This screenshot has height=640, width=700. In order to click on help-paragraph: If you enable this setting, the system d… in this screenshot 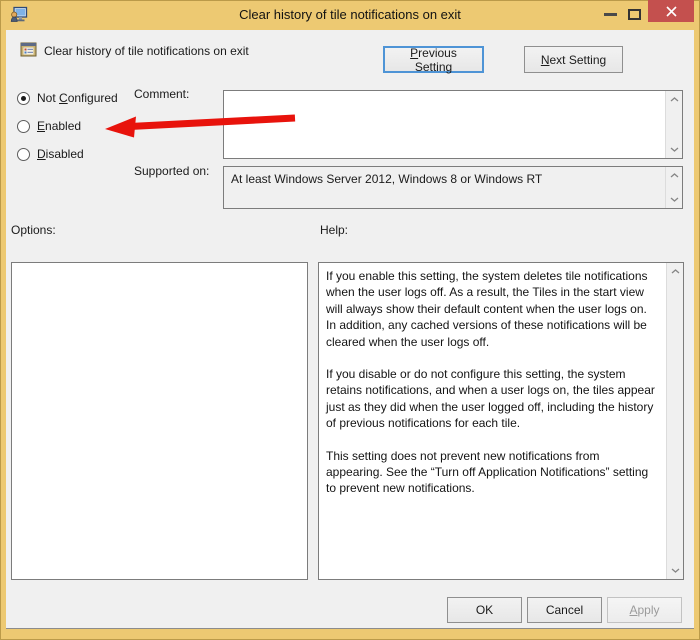, I will do `click(487, 309)`.